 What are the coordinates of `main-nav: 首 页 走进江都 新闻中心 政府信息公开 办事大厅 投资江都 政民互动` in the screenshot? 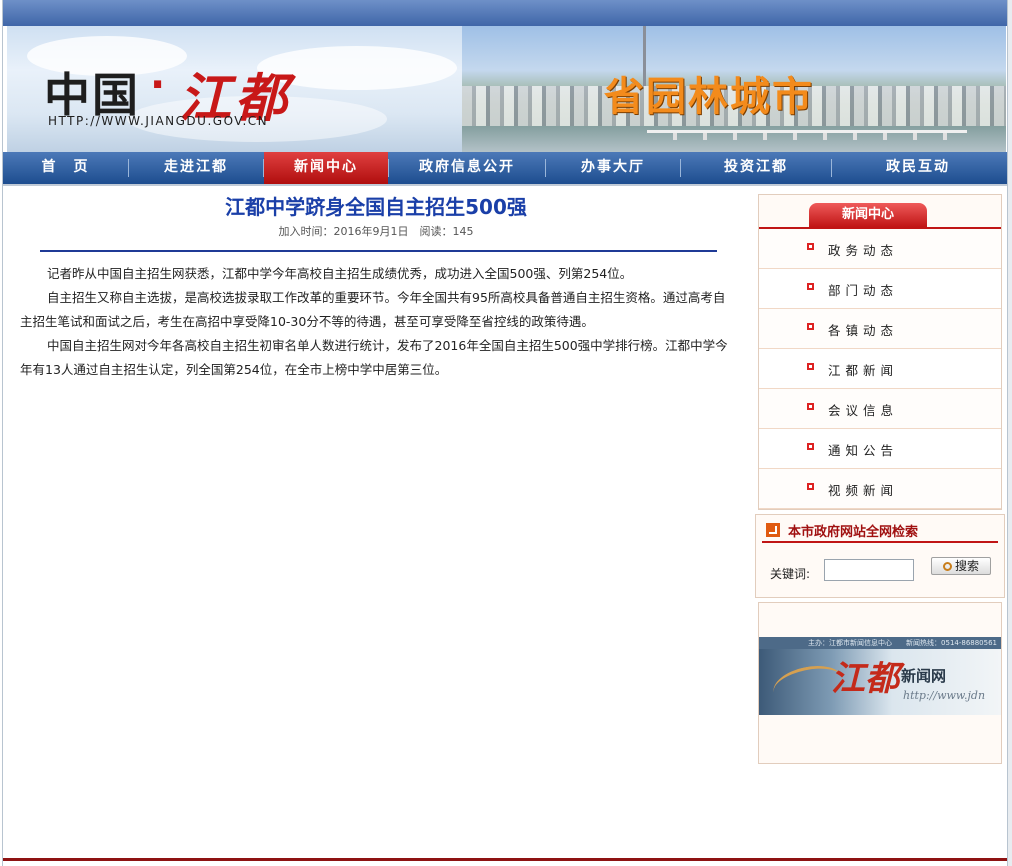 It's located at (505, 169).